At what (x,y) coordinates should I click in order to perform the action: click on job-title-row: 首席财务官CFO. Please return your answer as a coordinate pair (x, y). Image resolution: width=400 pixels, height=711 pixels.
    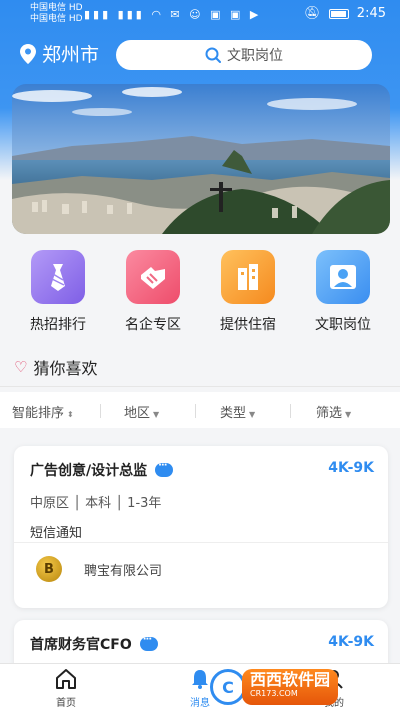
    Looking at the image, I should click on (94, 644).